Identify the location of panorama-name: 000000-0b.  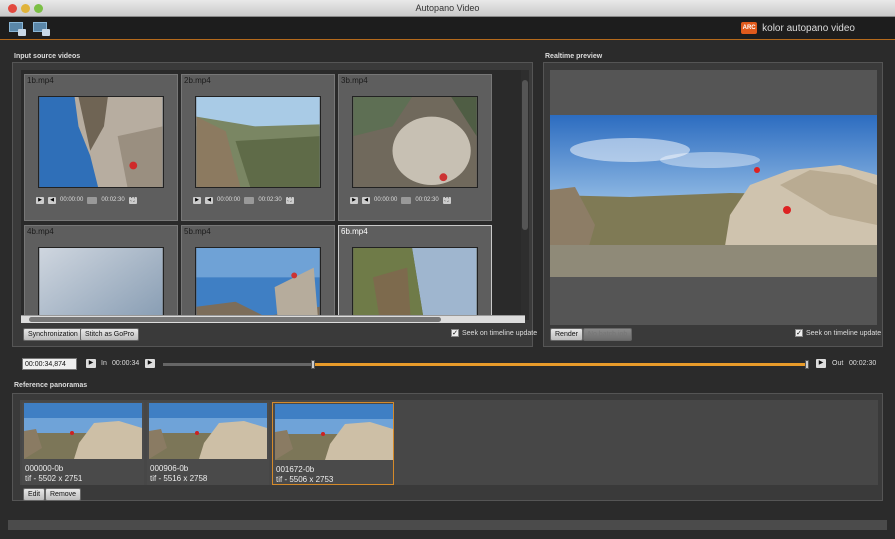
(44, 468).